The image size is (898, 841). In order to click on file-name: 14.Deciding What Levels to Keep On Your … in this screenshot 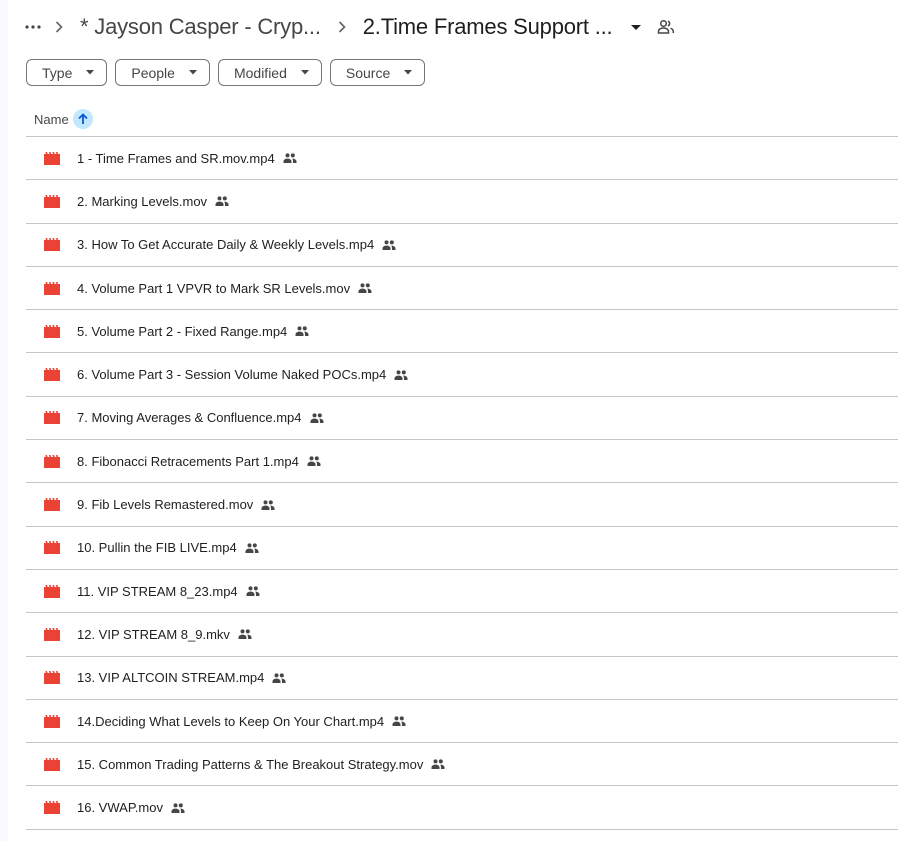, I will do `click(231, 721)`.